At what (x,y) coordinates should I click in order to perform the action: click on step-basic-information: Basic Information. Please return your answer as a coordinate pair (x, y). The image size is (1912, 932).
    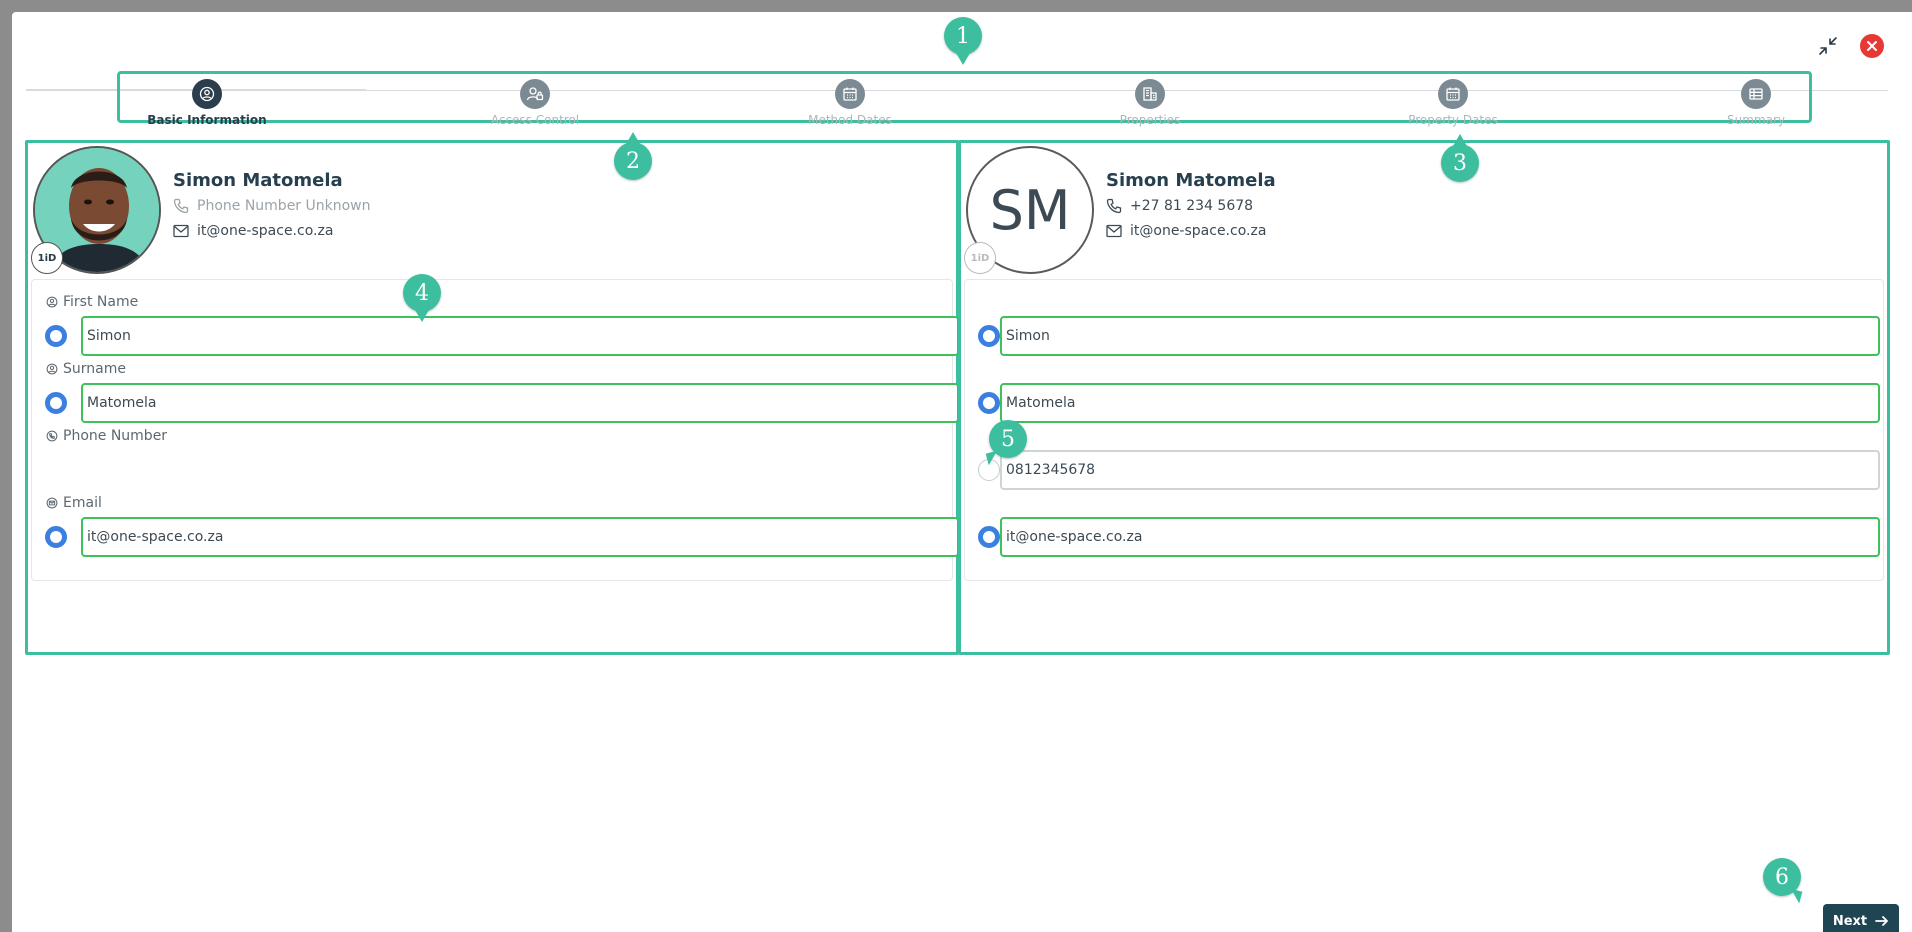
    Looking at the image, I should click on (207, 100).